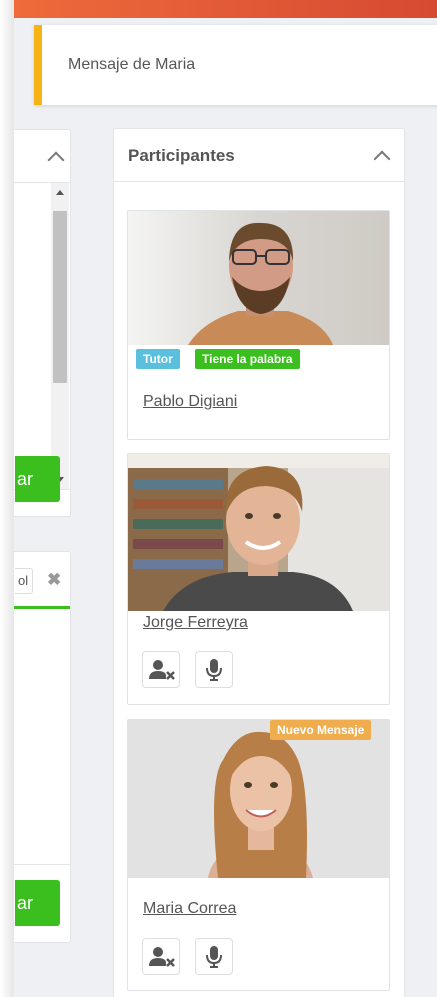  Describe the element at coordinates (60, 192) in the screenshot. I see `scroll-up-arrow-icon` at that location.